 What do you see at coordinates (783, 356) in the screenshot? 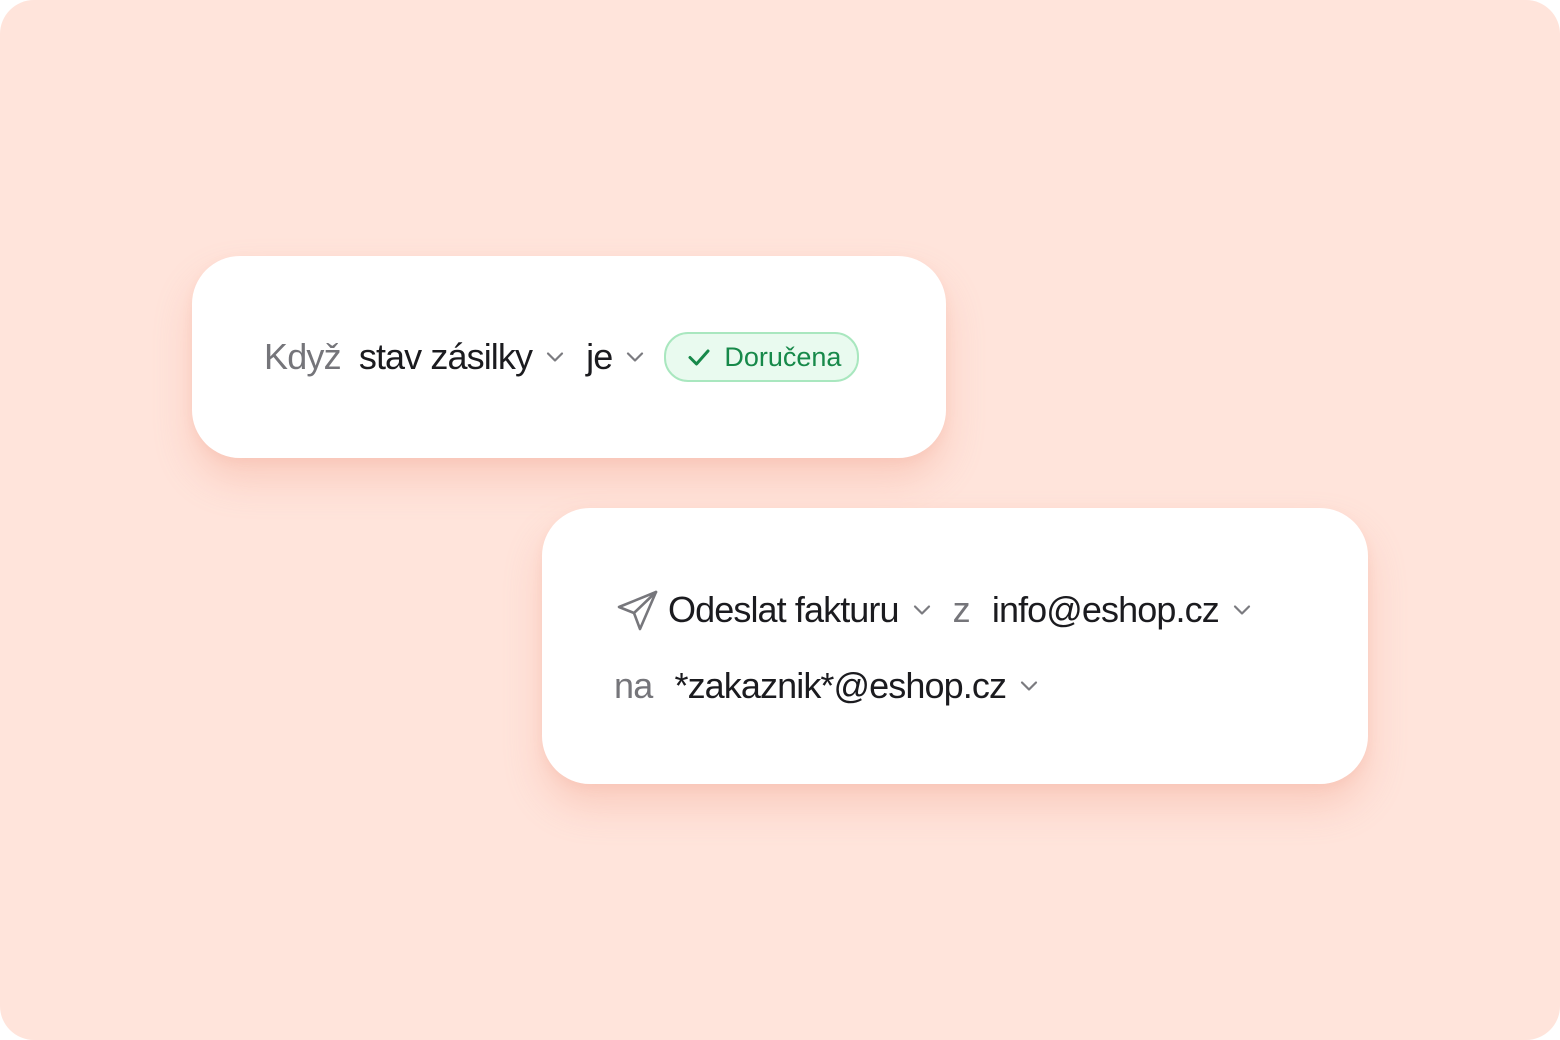
I see `status-value-label: Doručena` at bounding box center [783, 356].